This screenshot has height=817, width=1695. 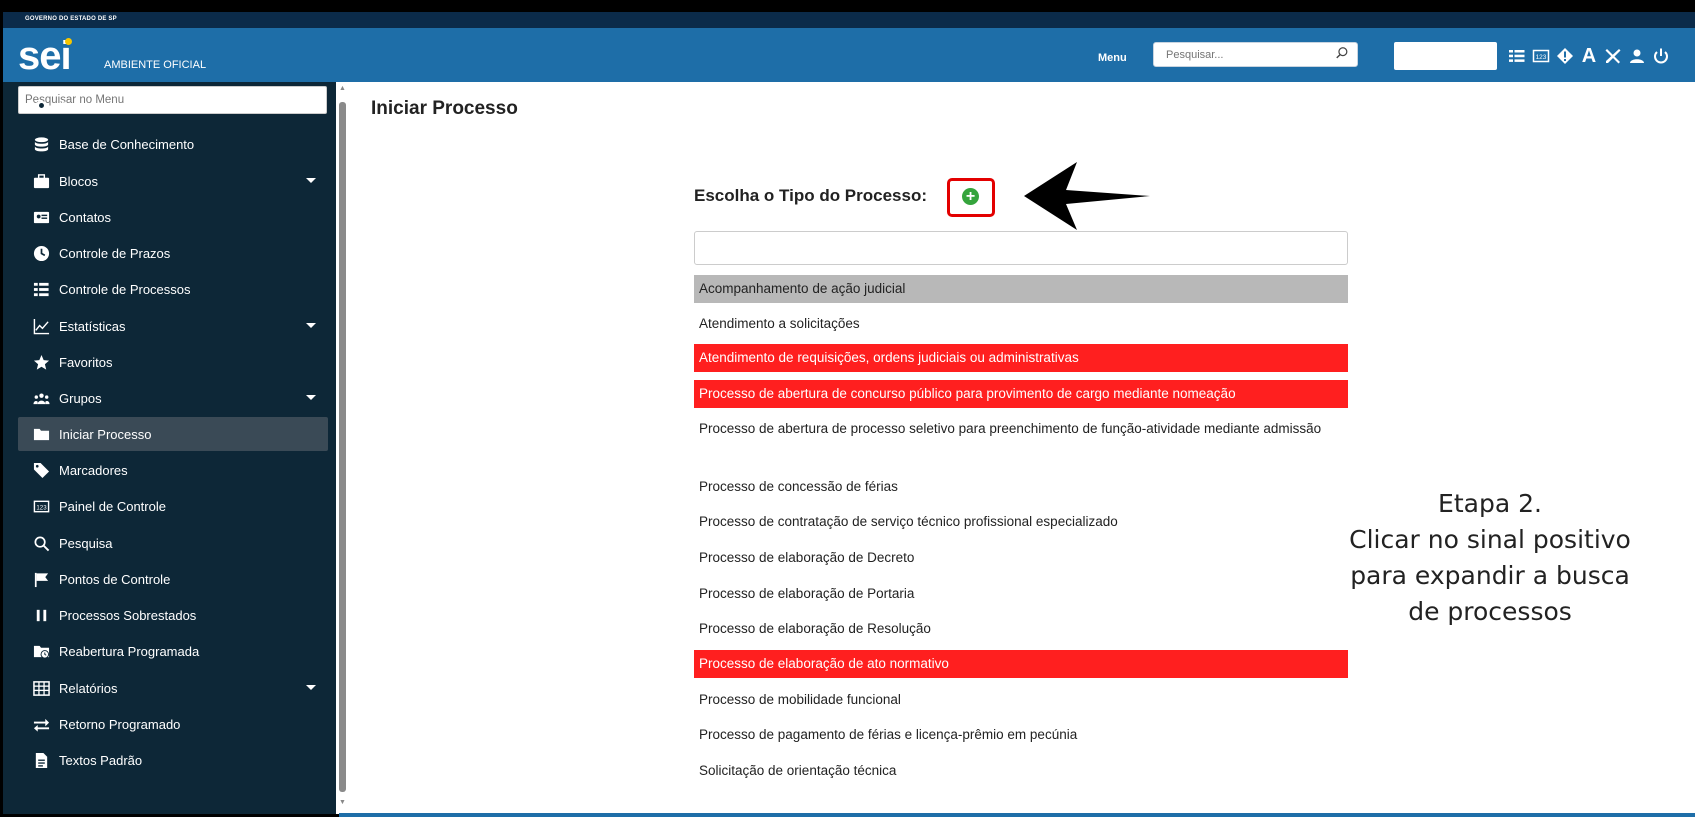 I want to click on annotation-line: de processos, so click(x=1490, y=611).